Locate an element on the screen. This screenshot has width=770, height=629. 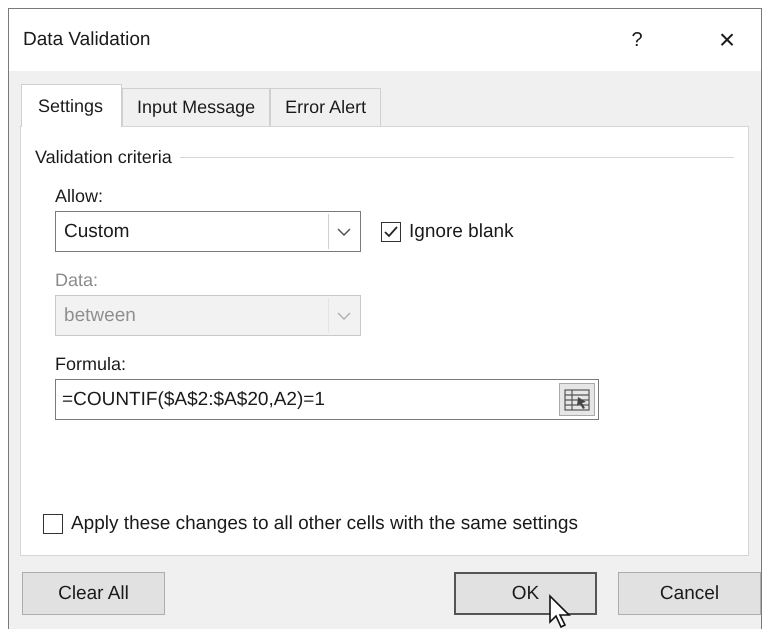
range-select-icon is located at coordinates (577, 399).